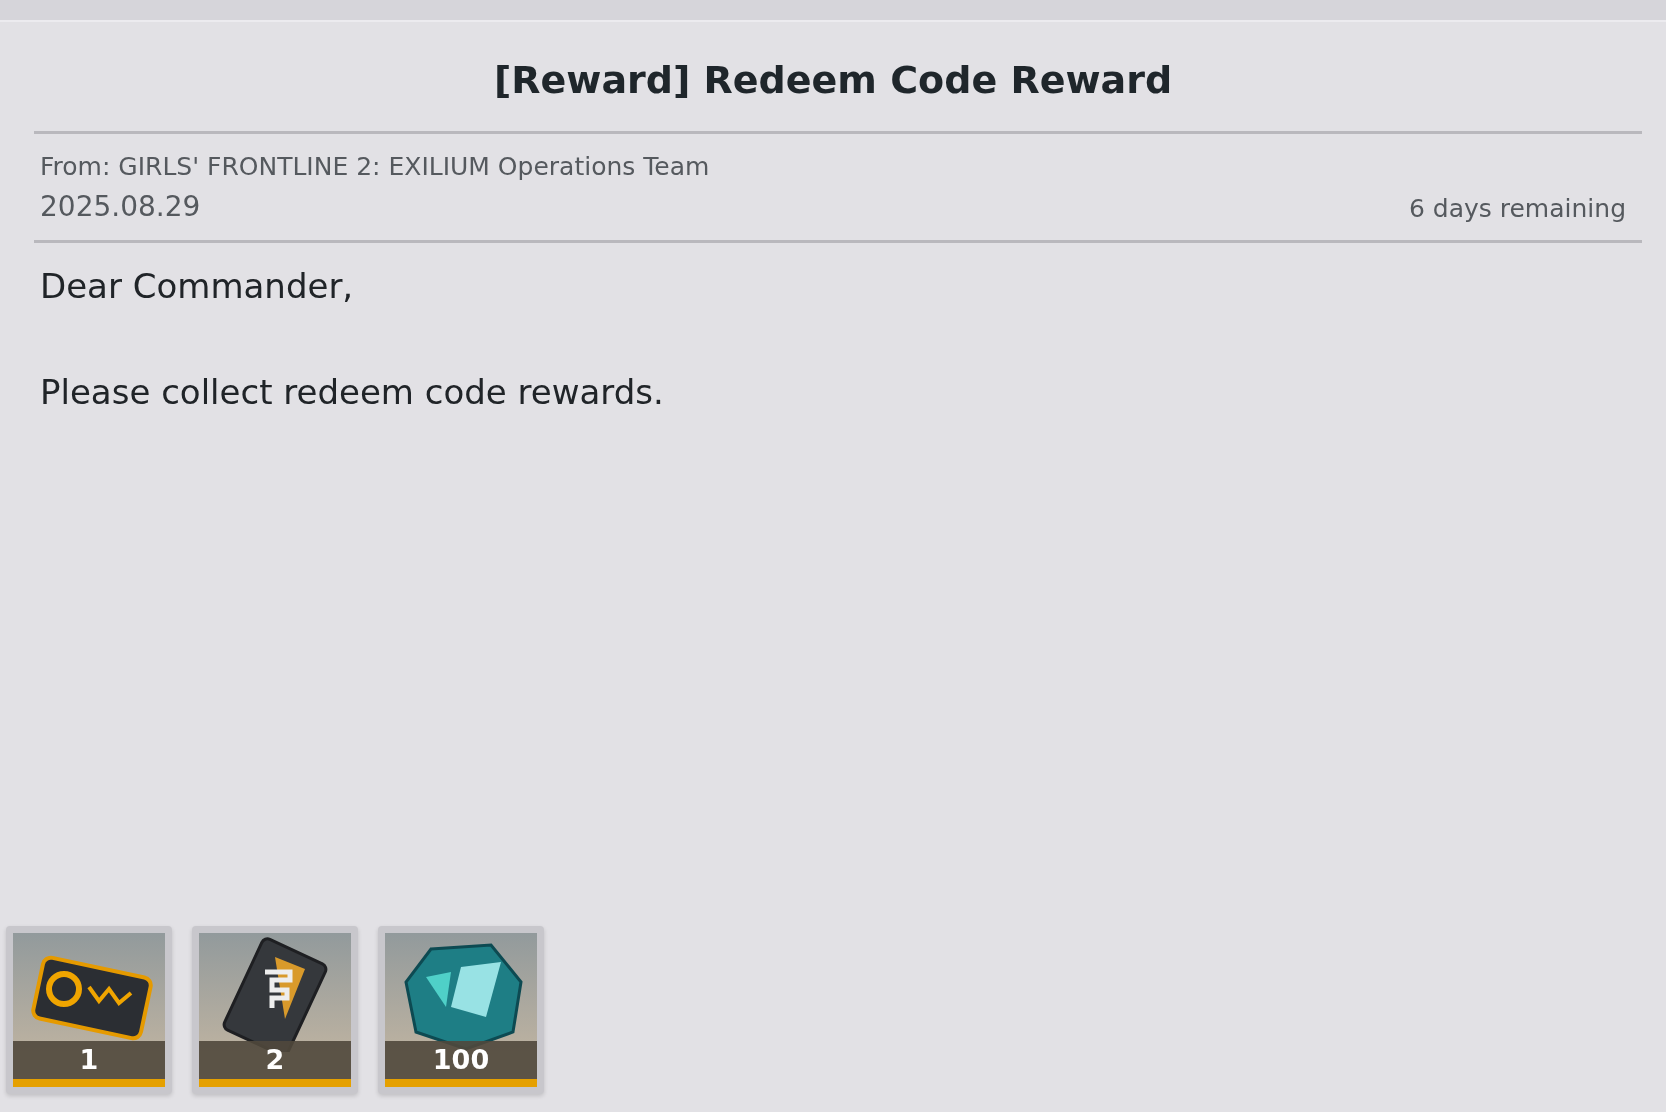 The image size is (1666, 1112). What do you see at coordinates (275, 1010) in the screenshot?
I see `reward-item: 2` at bounding box center [275, 1010].